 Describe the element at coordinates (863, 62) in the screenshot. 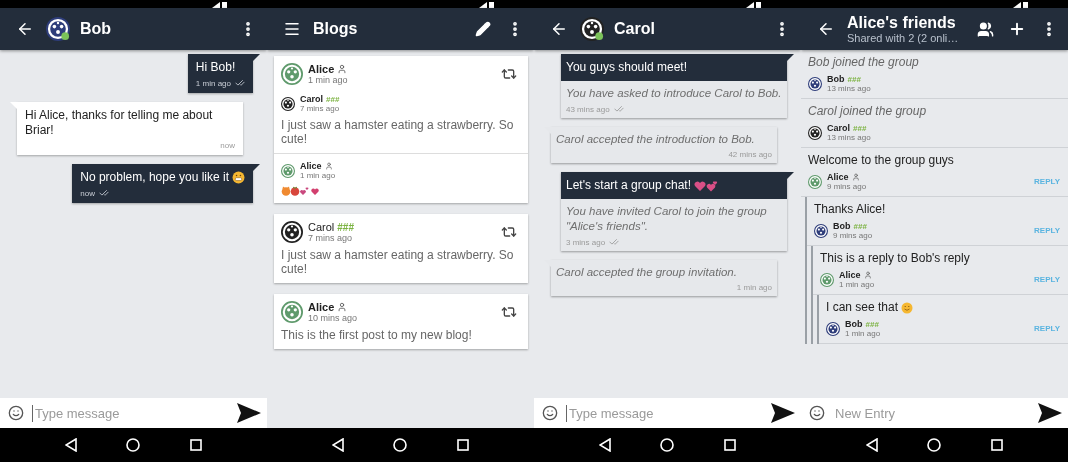

I see `notice-text: Bob joined the group` at that location.